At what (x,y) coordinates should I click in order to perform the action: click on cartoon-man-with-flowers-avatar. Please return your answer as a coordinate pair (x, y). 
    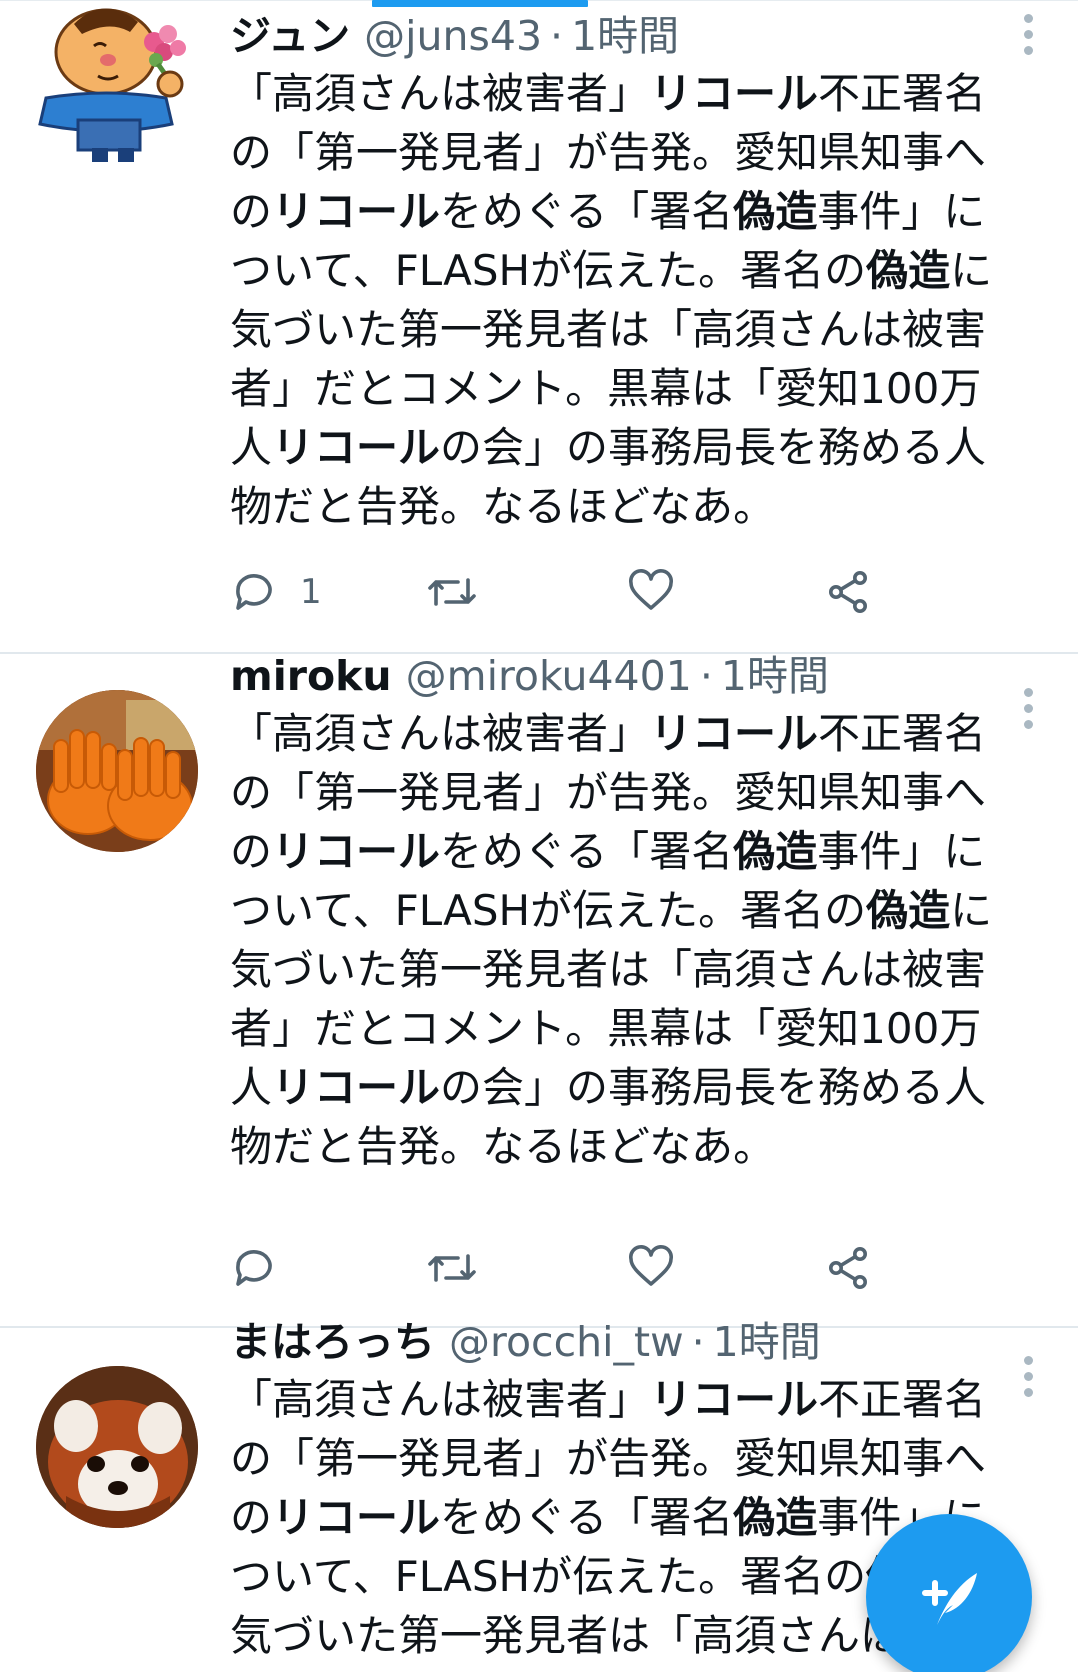
    Looking at the image, I should click on (117, 83).